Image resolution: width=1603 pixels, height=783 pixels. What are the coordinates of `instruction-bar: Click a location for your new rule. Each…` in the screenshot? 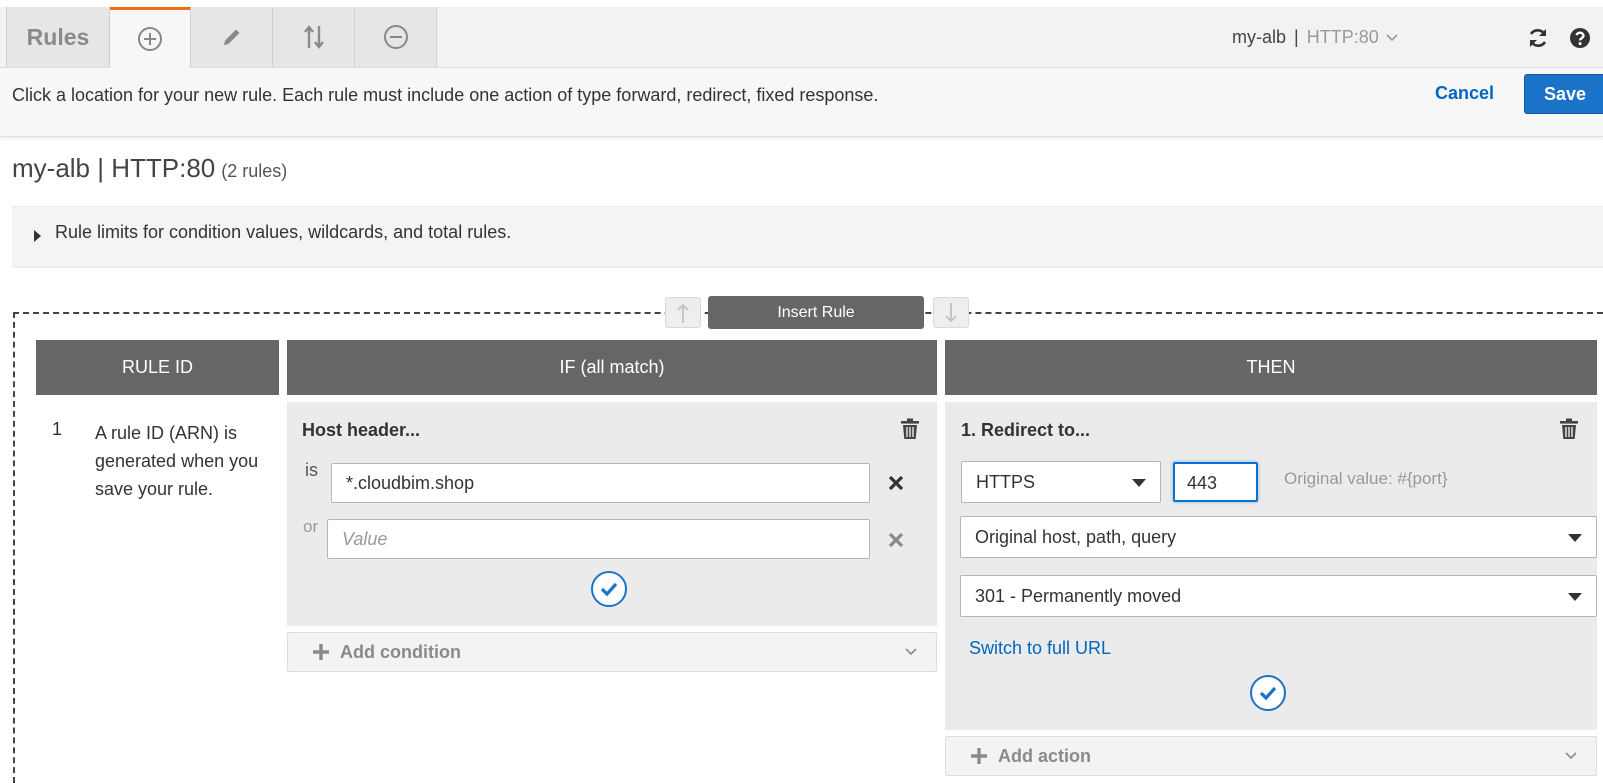 It's located at (801, 102).